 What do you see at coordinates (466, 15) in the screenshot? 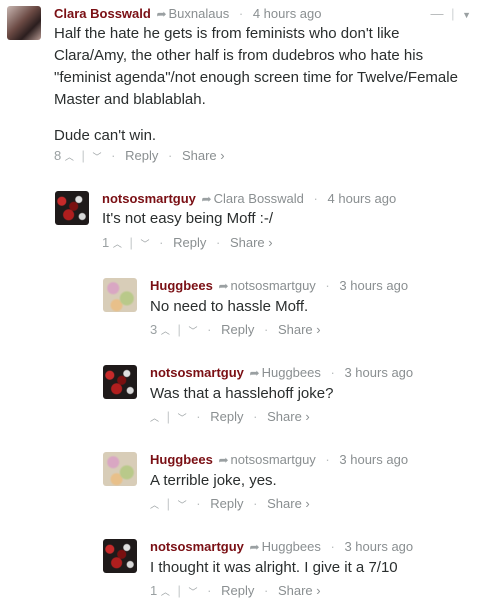
I see `chevron-down-icon: ▼` at bounding box center [466, 15].